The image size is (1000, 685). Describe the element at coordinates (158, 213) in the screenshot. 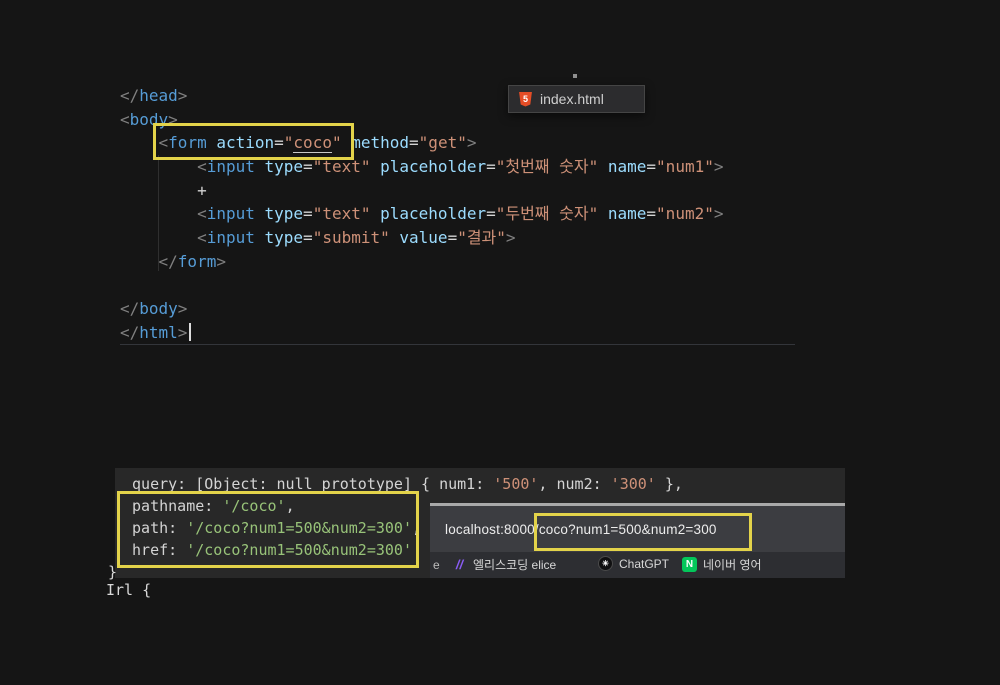

I see `indent-guide` at that location.